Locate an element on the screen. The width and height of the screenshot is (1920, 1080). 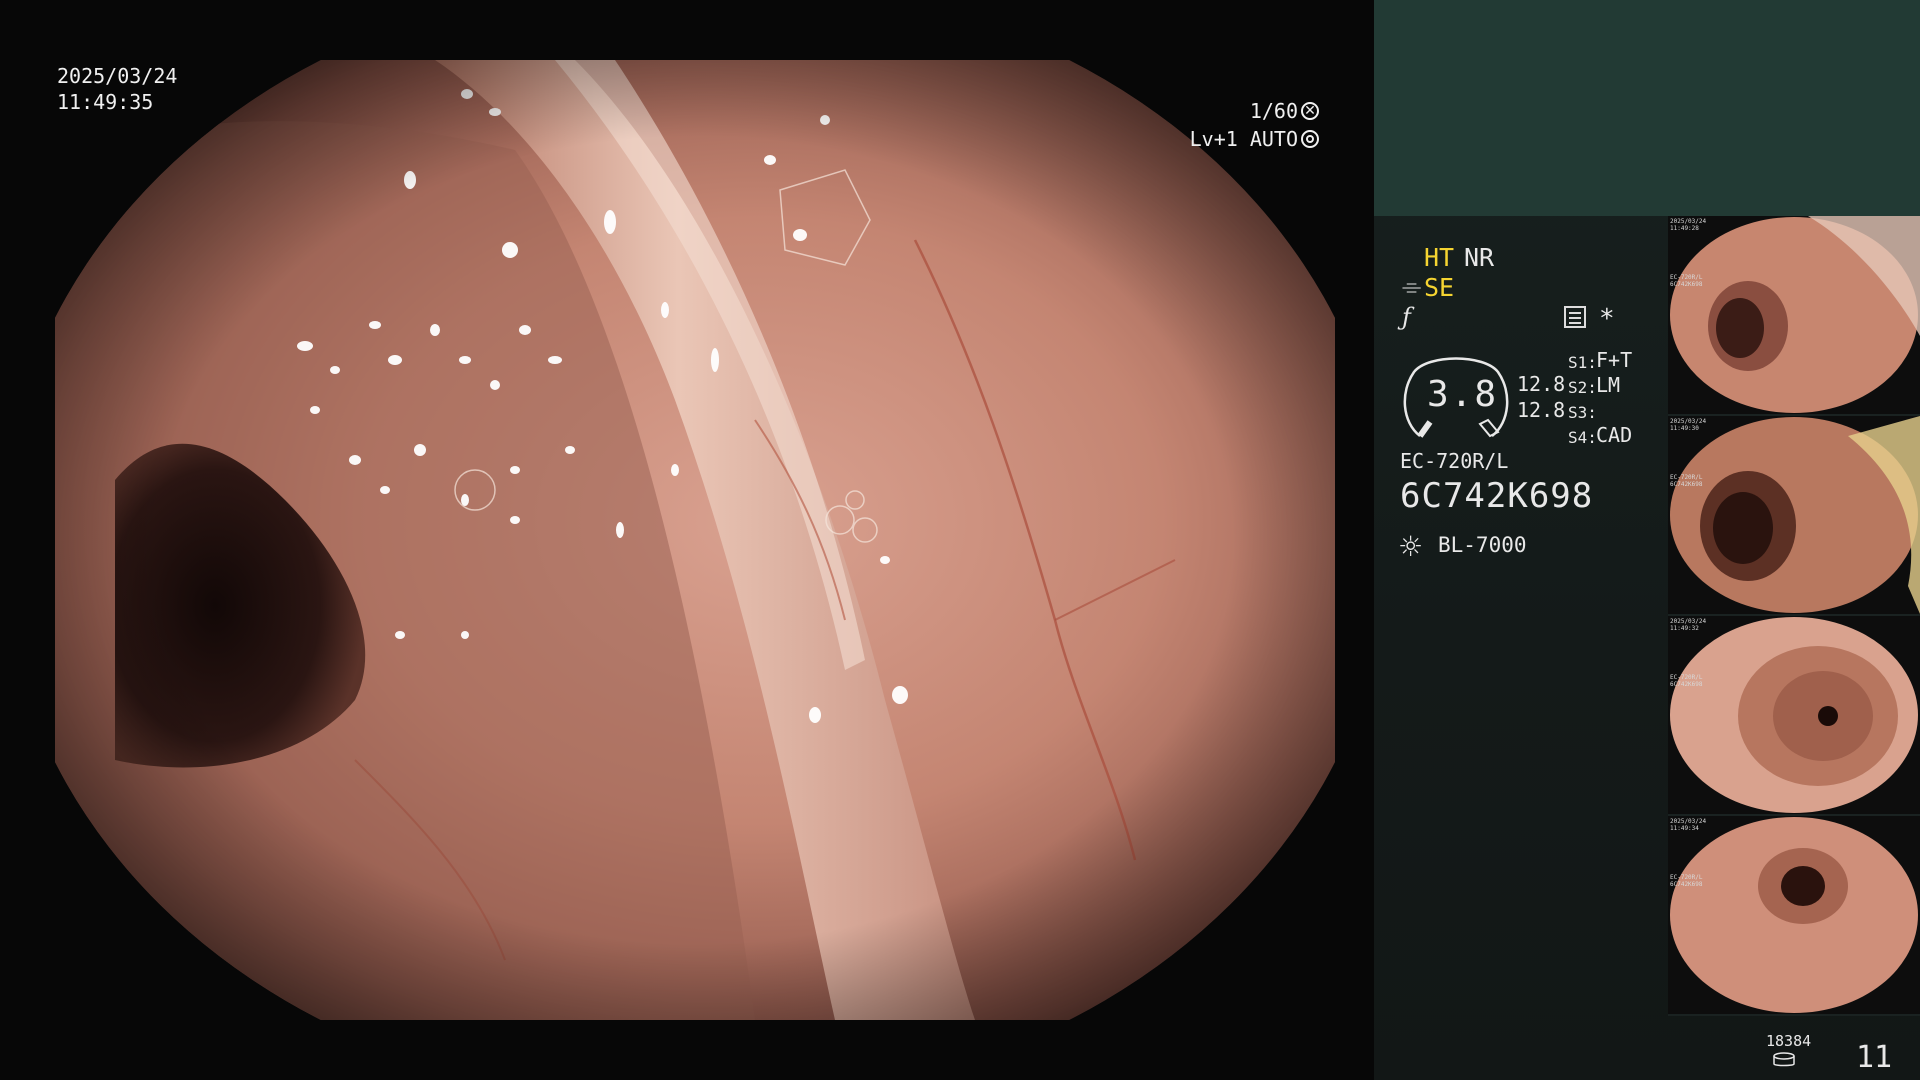
shutter-icon is located at coordinates (1310, 111).